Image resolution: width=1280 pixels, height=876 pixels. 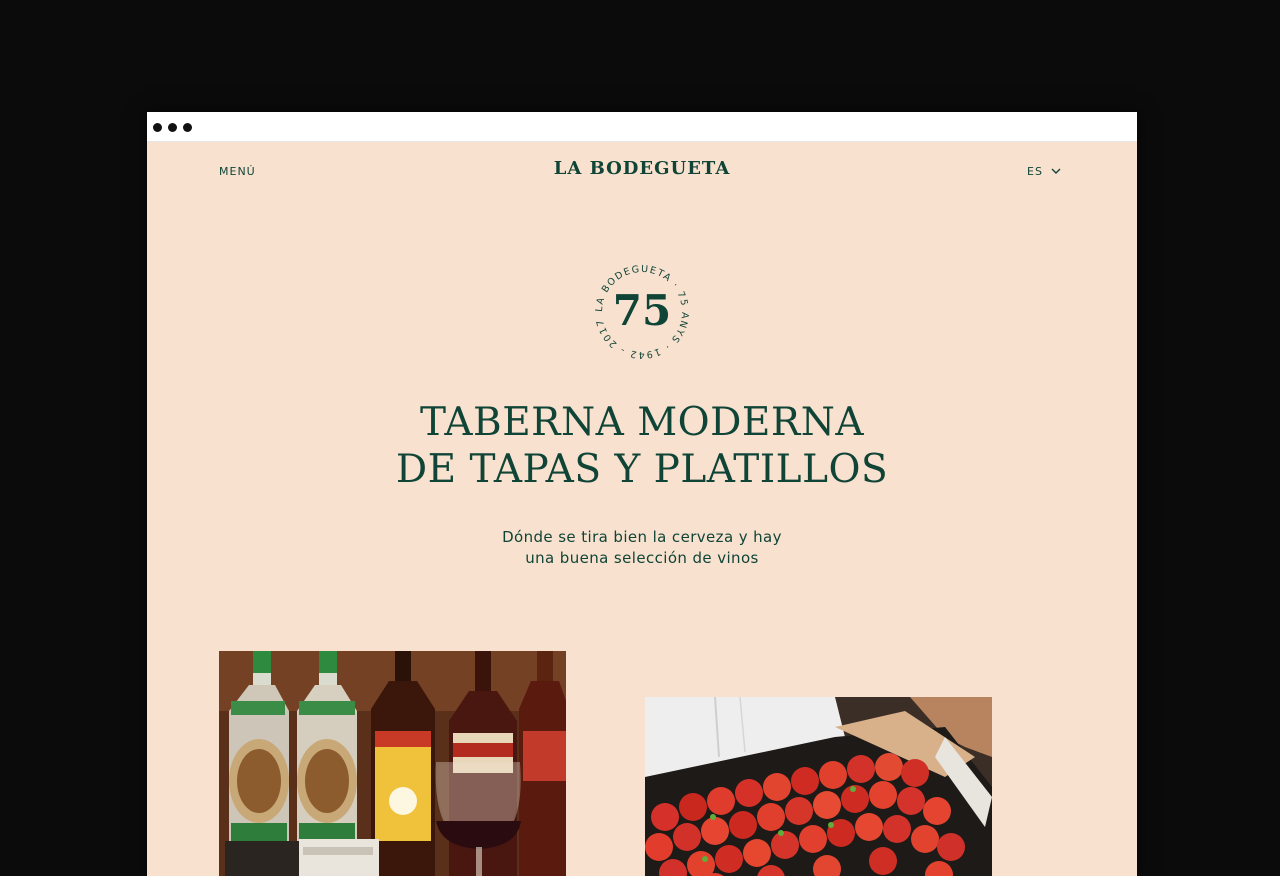 What do you see at coordinates (642, 469) in the screenshot?
I see `hero-title-line-2: DE TAPAS Y PLATILLOS` at bounding box center [642, 469].